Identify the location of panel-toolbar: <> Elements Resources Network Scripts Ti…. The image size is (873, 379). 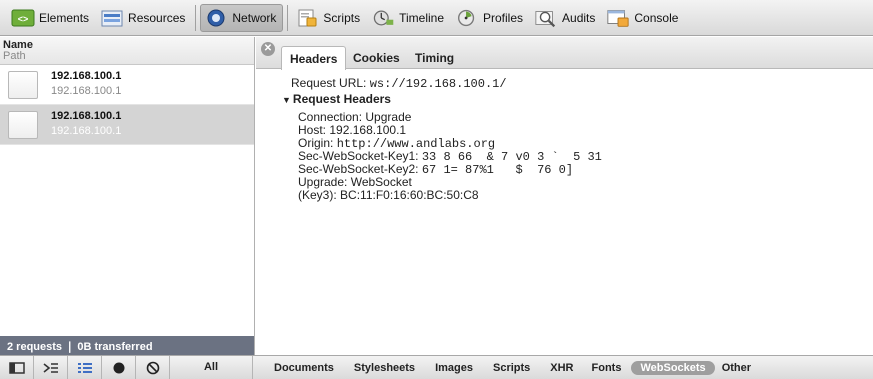
(436, 18).